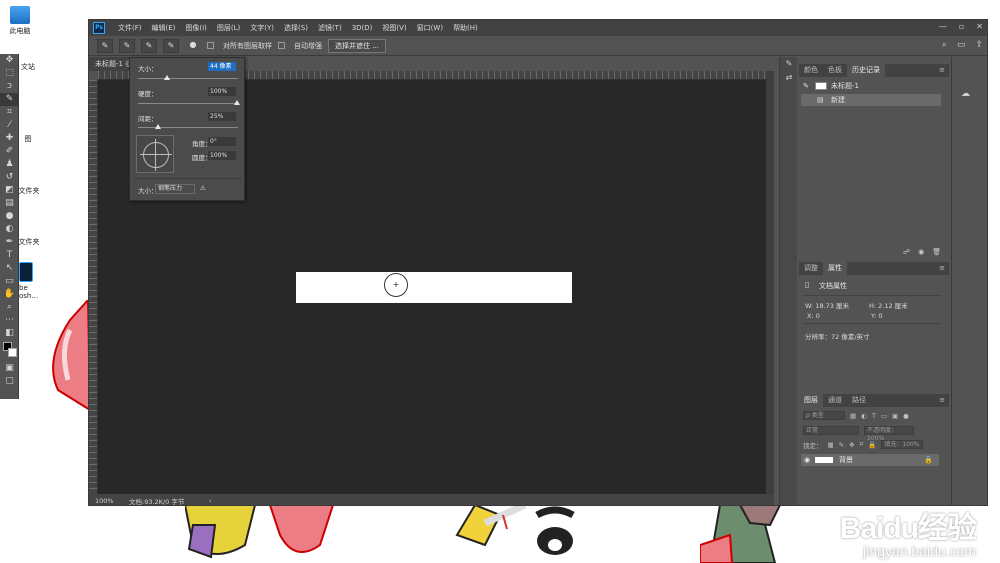  I want to click on menu-layer: 图层(L), so click(228, 28).